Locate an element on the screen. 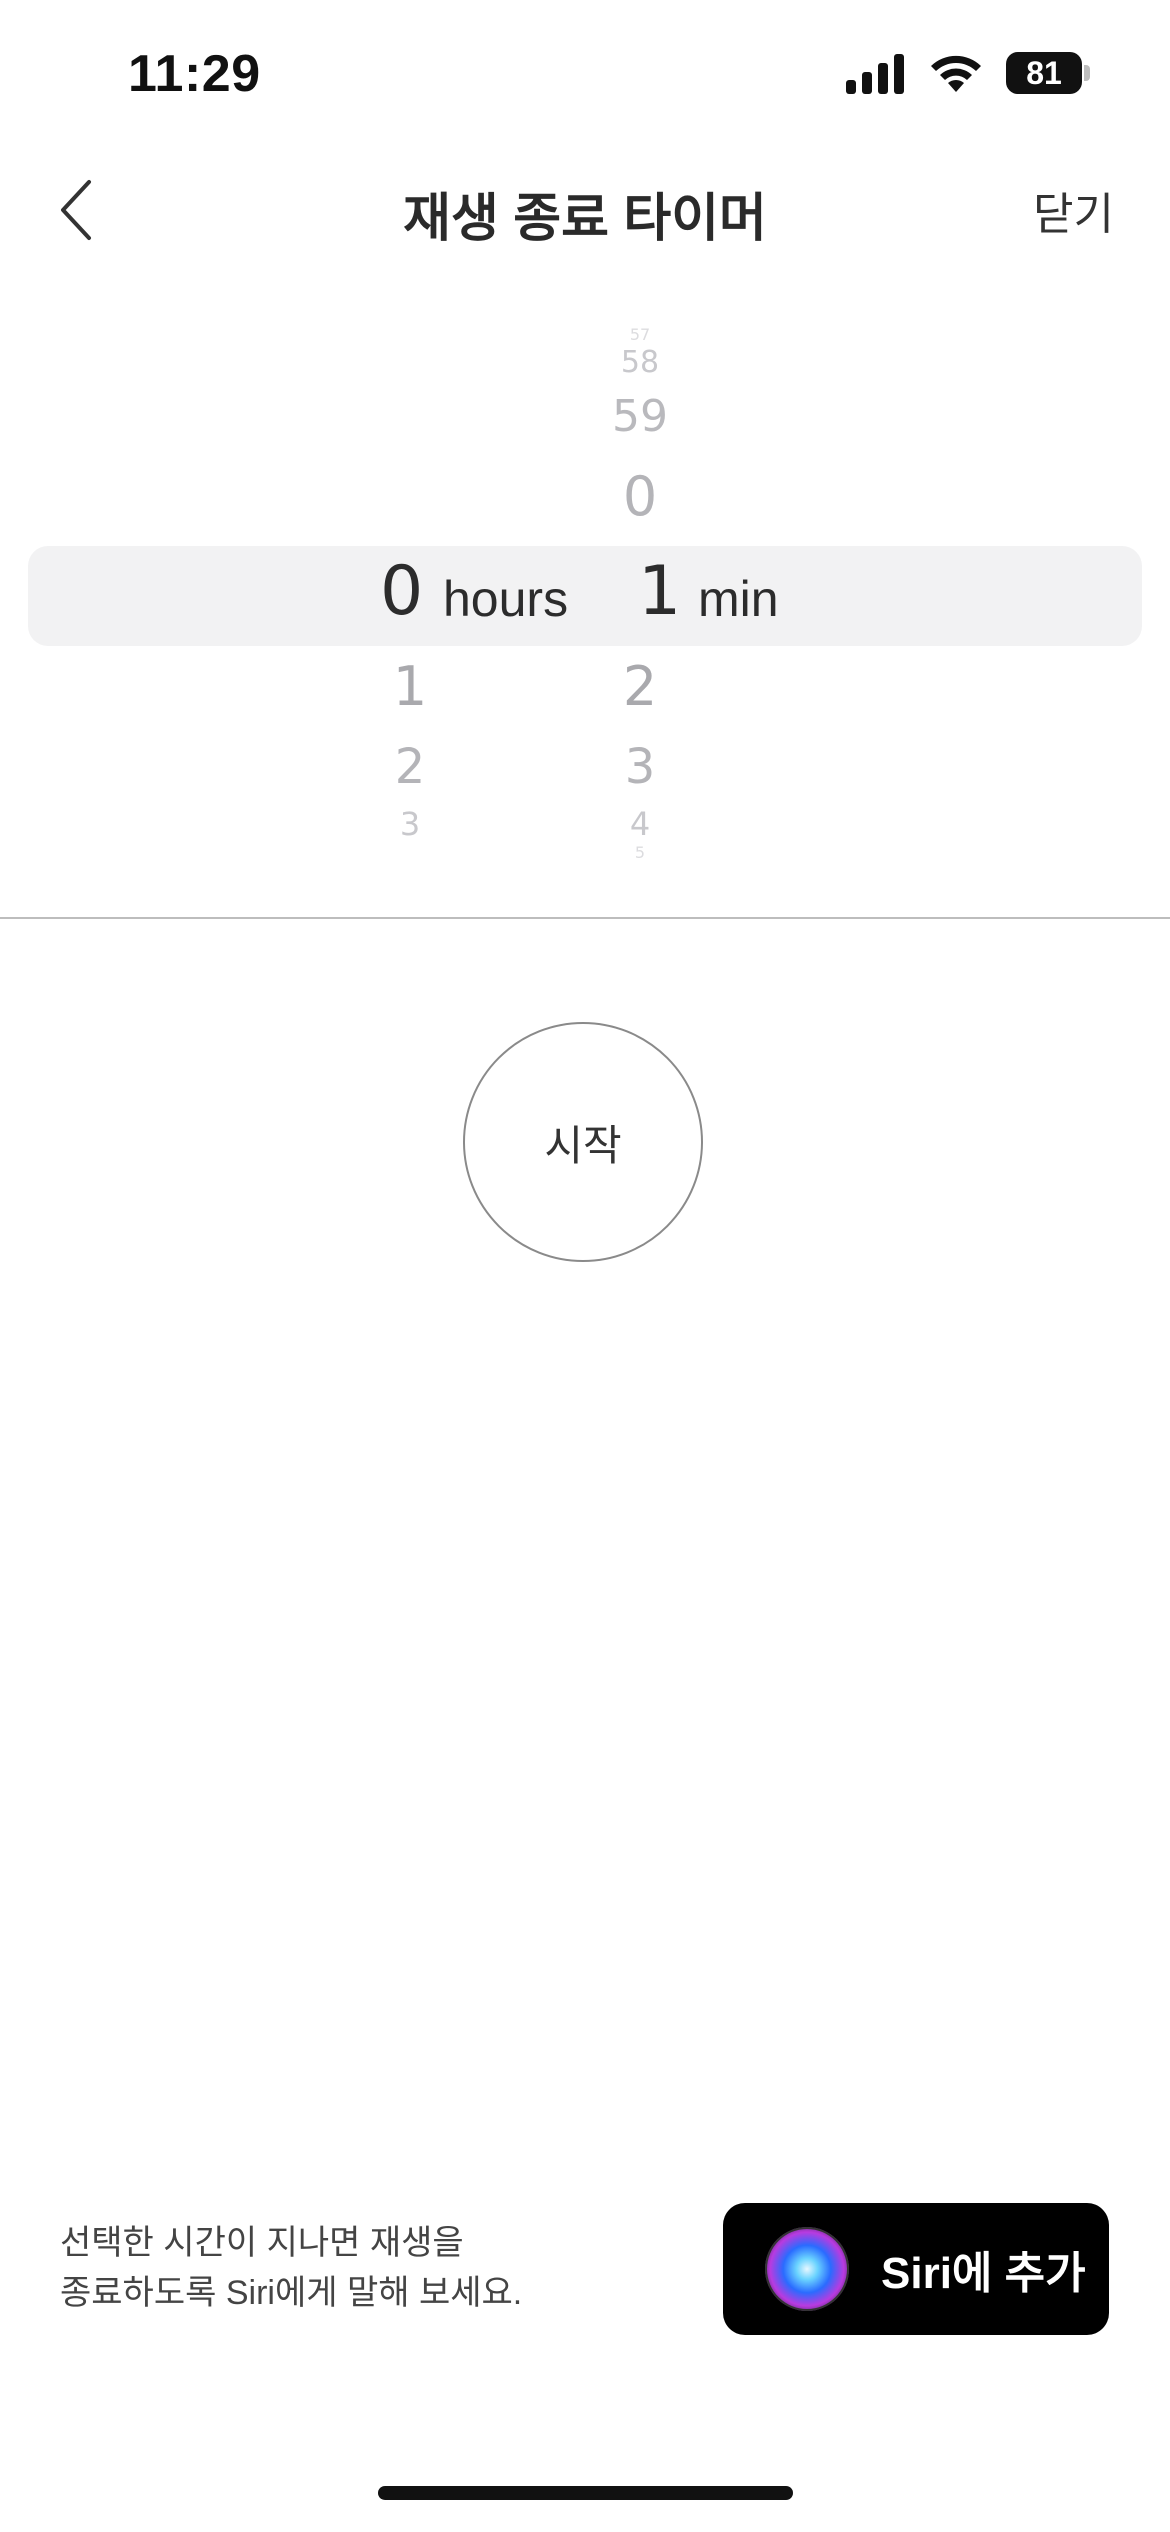  battery-cap is located at coordinates (1087, 73).